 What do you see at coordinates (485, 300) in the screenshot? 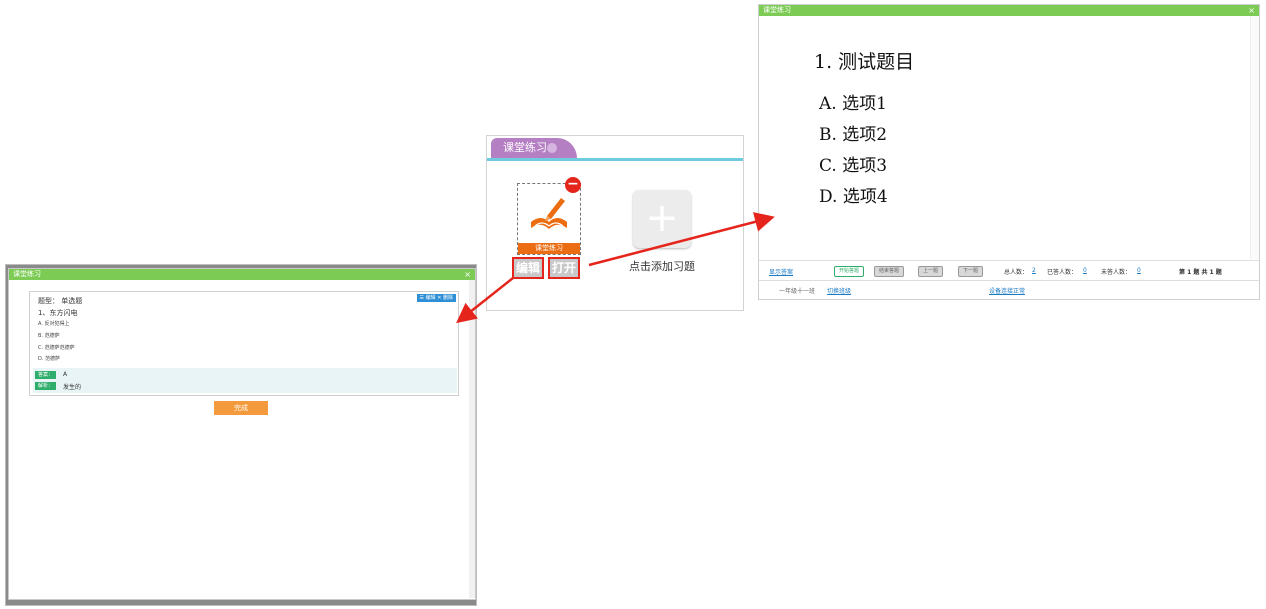
I see `arrow-to-edit-dialog` at bounding box center [485, 300].